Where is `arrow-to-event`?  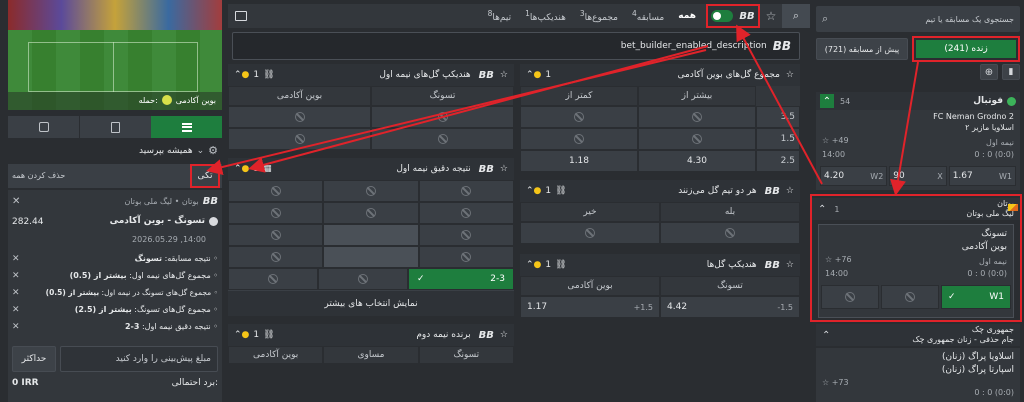
arrow-to-event is located at coordinates (904, 128).